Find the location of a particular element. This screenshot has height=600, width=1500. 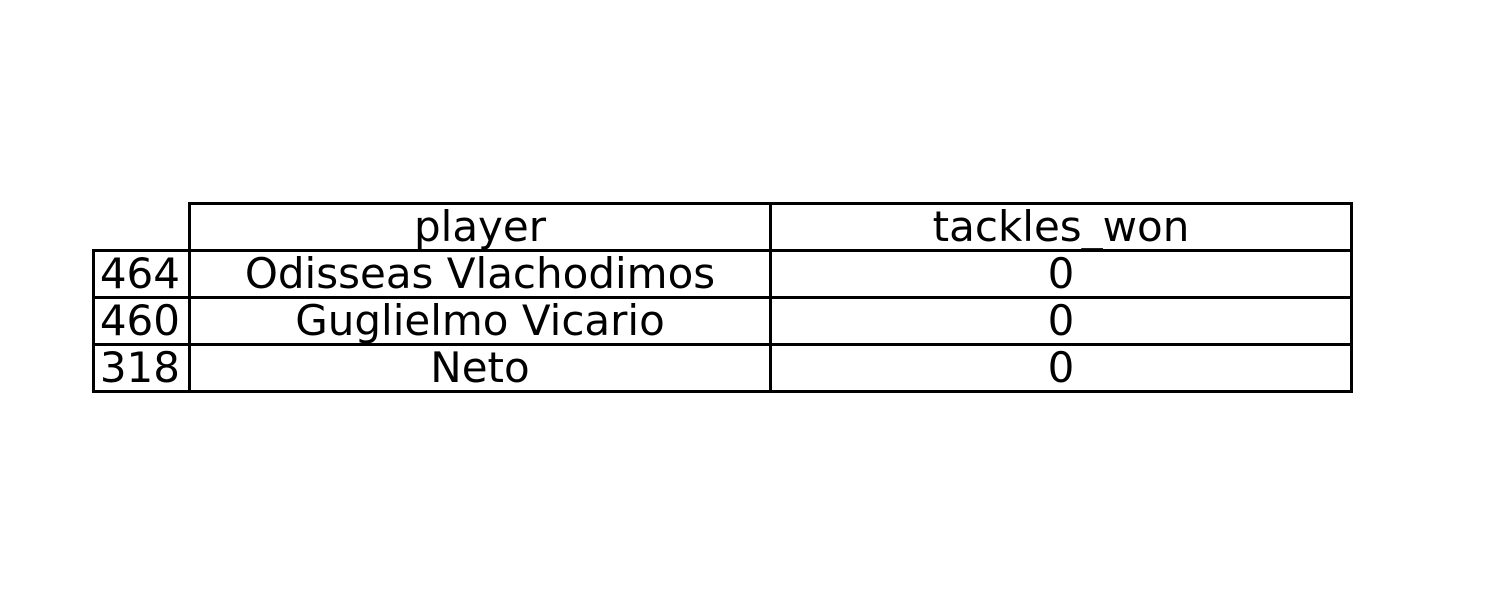

cell-player: Guglielmo Vicario is located at coordinates (480, 321).